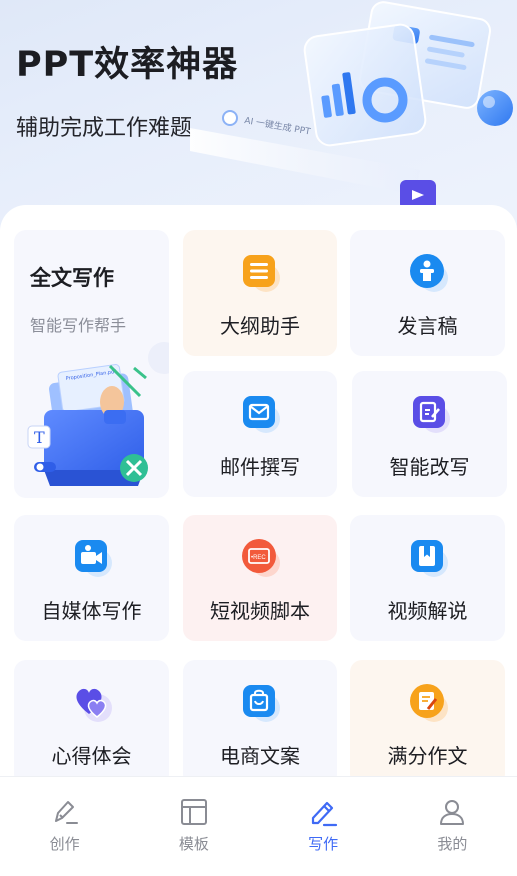 The height and width of the screenshot is (876, 517). Describe the element at coordinates (72, 278) in the screenshot. I see `feature-card-title: 全文写作` at that location.